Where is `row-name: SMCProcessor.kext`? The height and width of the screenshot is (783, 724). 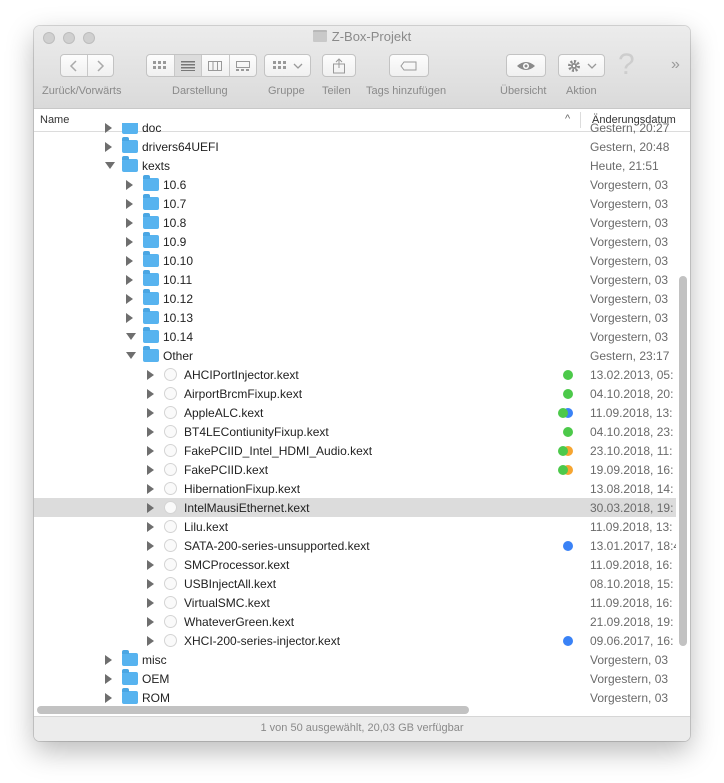 row-name: SMCProcessor.kext is located at coordinates (237, 565).